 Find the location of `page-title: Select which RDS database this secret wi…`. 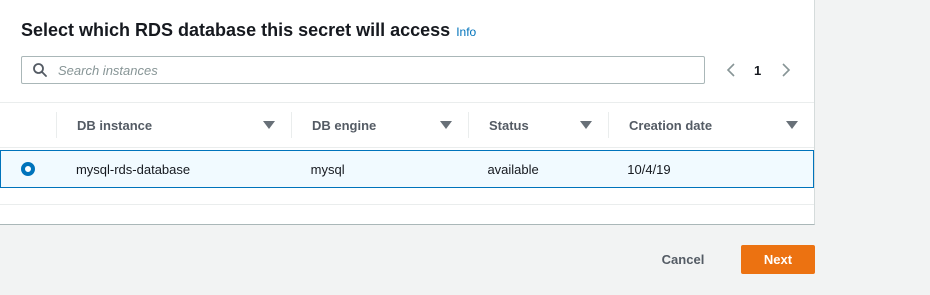

page-title: Select which RDS database this secret wi… is located at coordinates (236, 30).